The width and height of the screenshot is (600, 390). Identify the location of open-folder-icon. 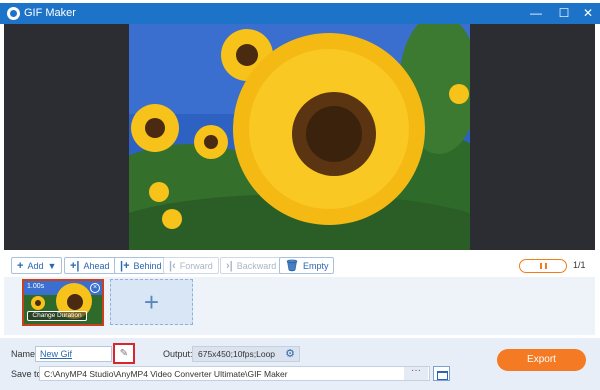
(441, 373).